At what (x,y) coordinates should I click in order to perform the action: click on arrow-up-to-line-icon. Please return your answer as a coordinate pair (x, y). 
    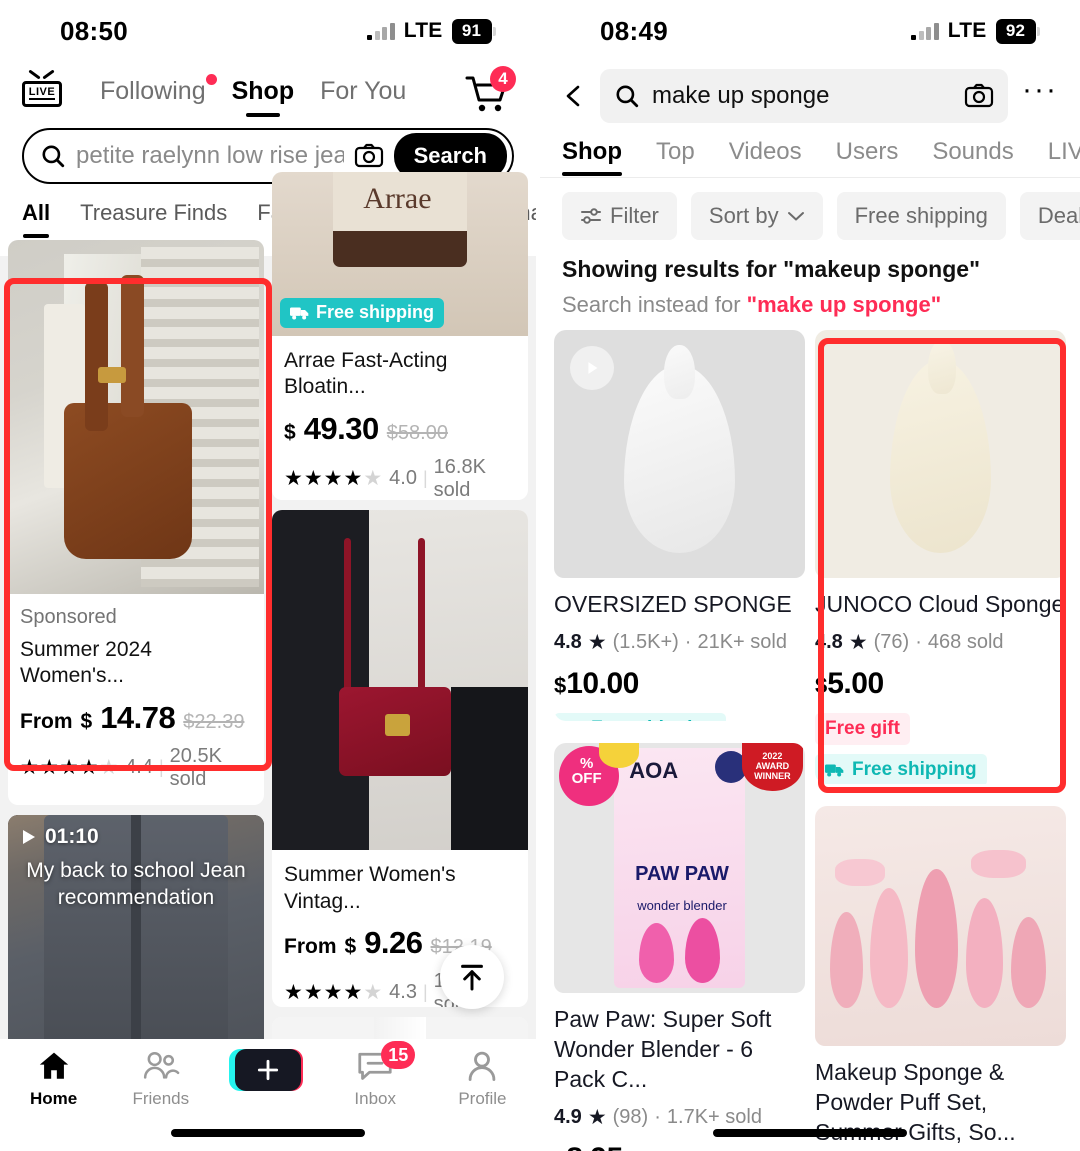
    Looking at the image, I should click on (472, 977).